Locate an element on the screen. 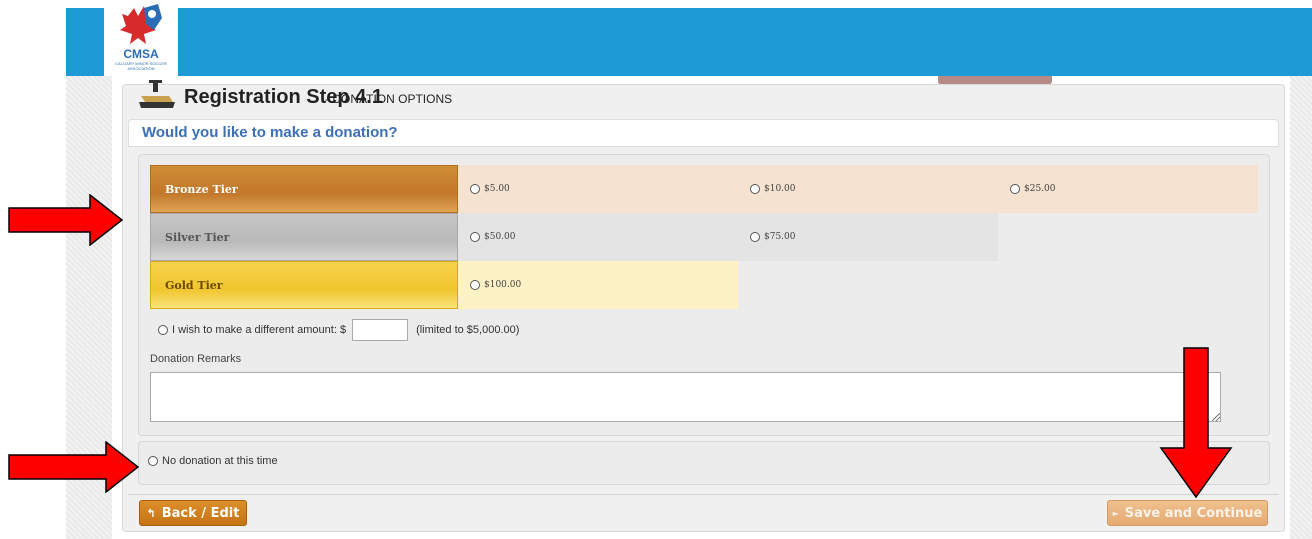  donation-option-75: $75.00 is located at coordinates (868, 237).